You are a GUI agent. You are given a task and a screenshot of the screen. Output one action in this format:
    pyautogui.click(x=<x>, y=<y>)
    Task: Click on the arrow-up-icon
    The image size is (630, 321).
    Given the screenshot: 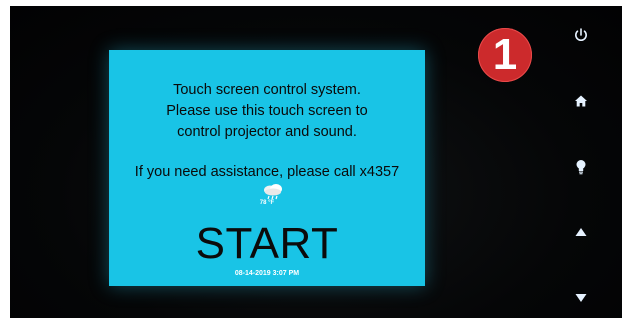 What is the action you would take?
    pyautogui.click(x=581, y=232)
    